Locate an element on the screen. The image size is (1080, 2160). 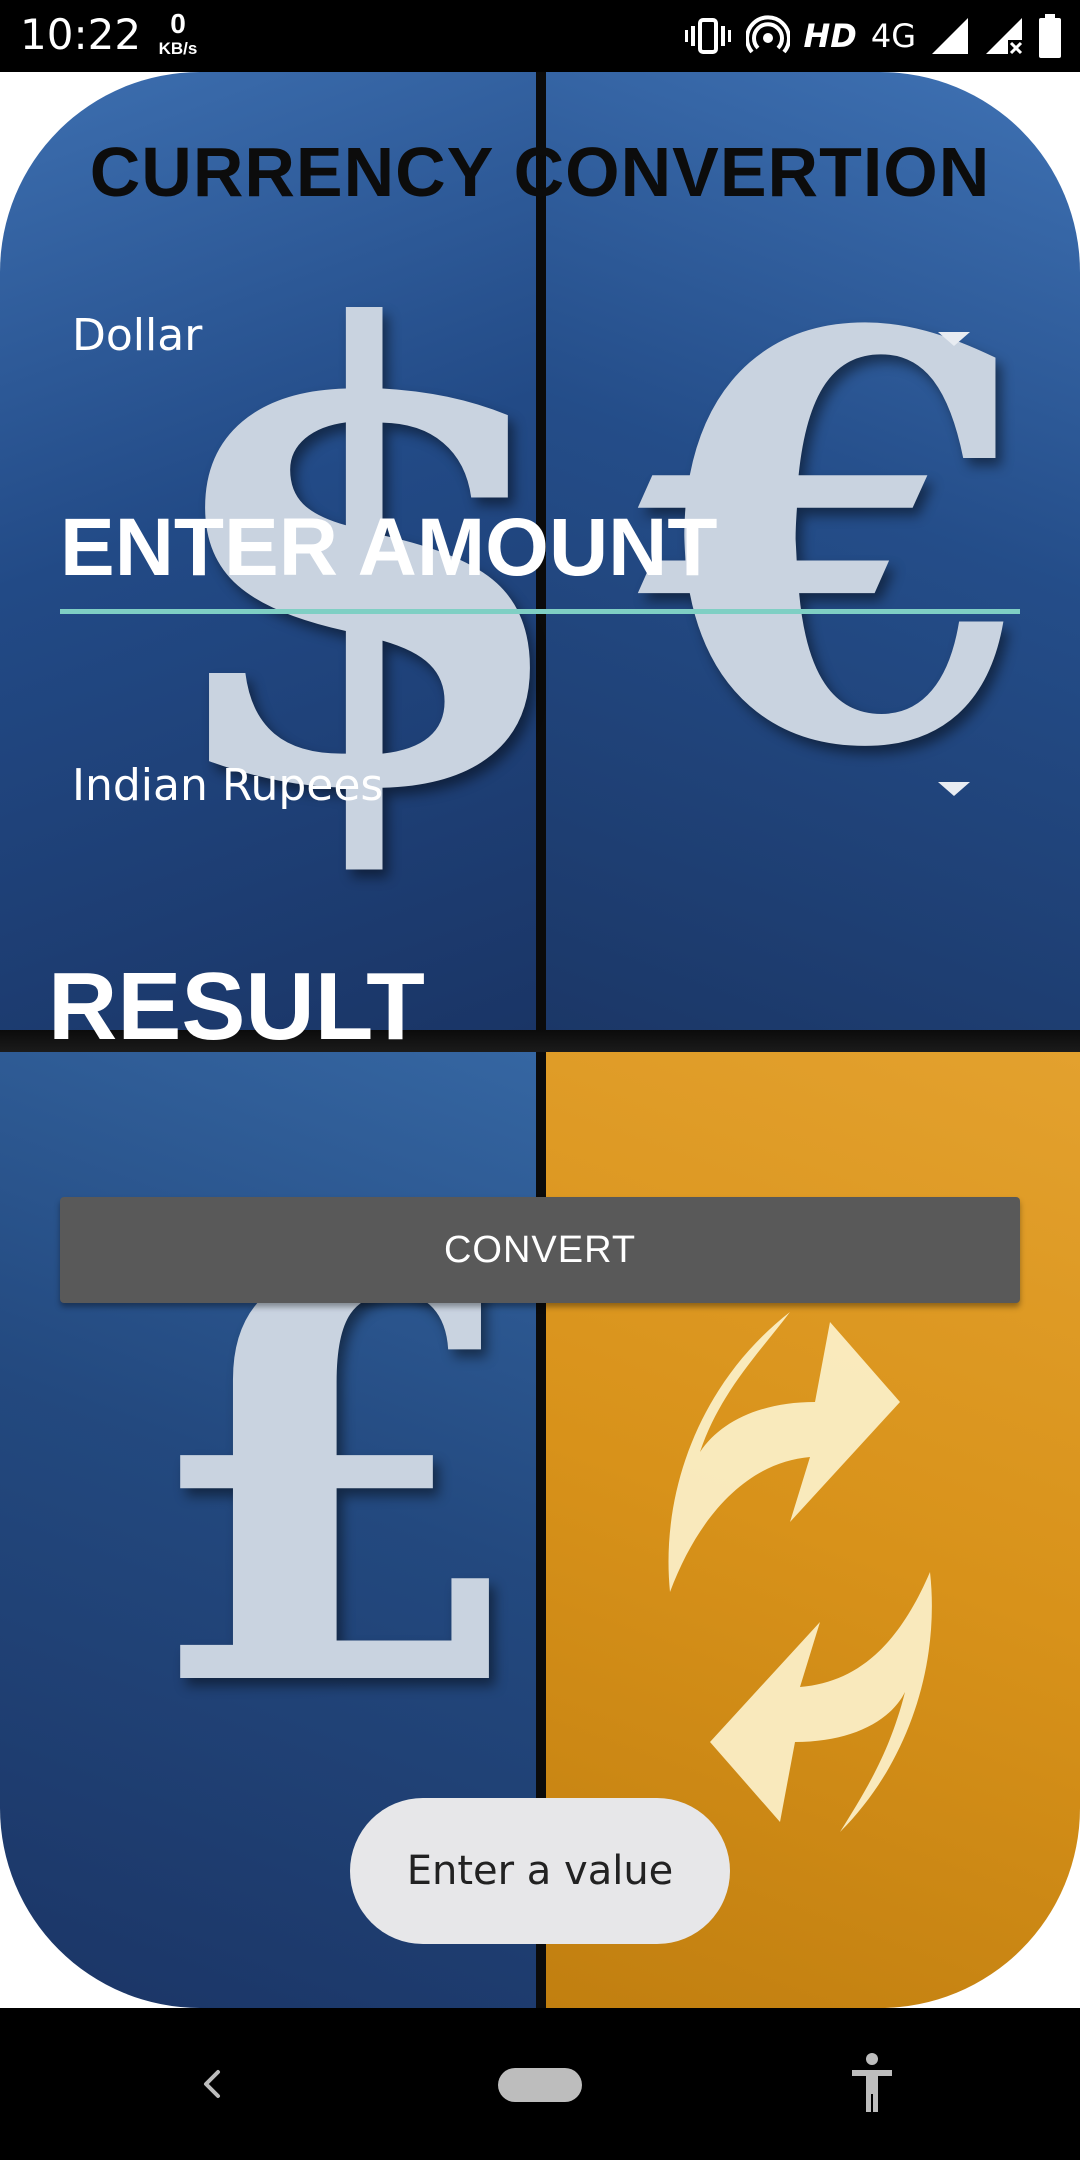
hotspot-icon is located at coordinates (767, 34).